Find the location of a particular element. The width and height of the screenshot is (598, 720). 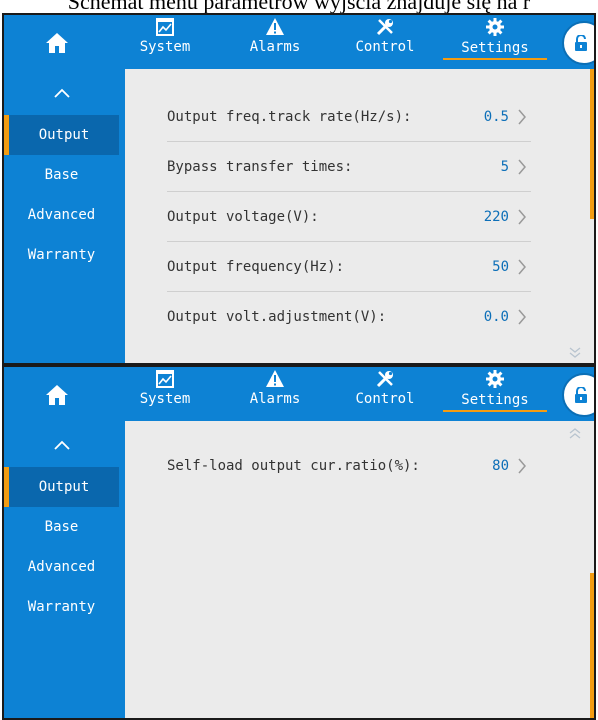

double-chevron-up-icon is located at coordinates (575, 434).